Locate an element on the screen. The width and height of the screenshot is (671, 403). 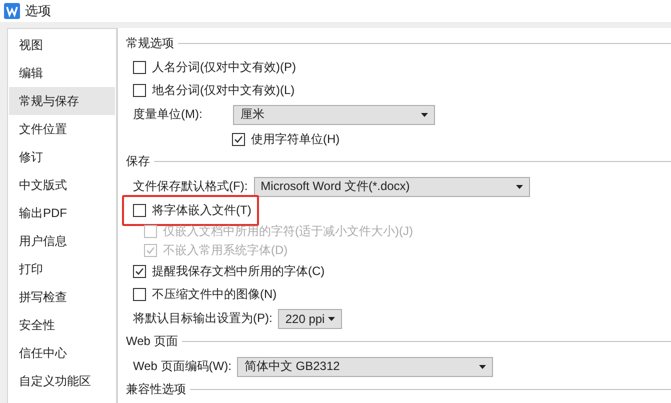
app-logo-icon is located at coordinates (12, 11).